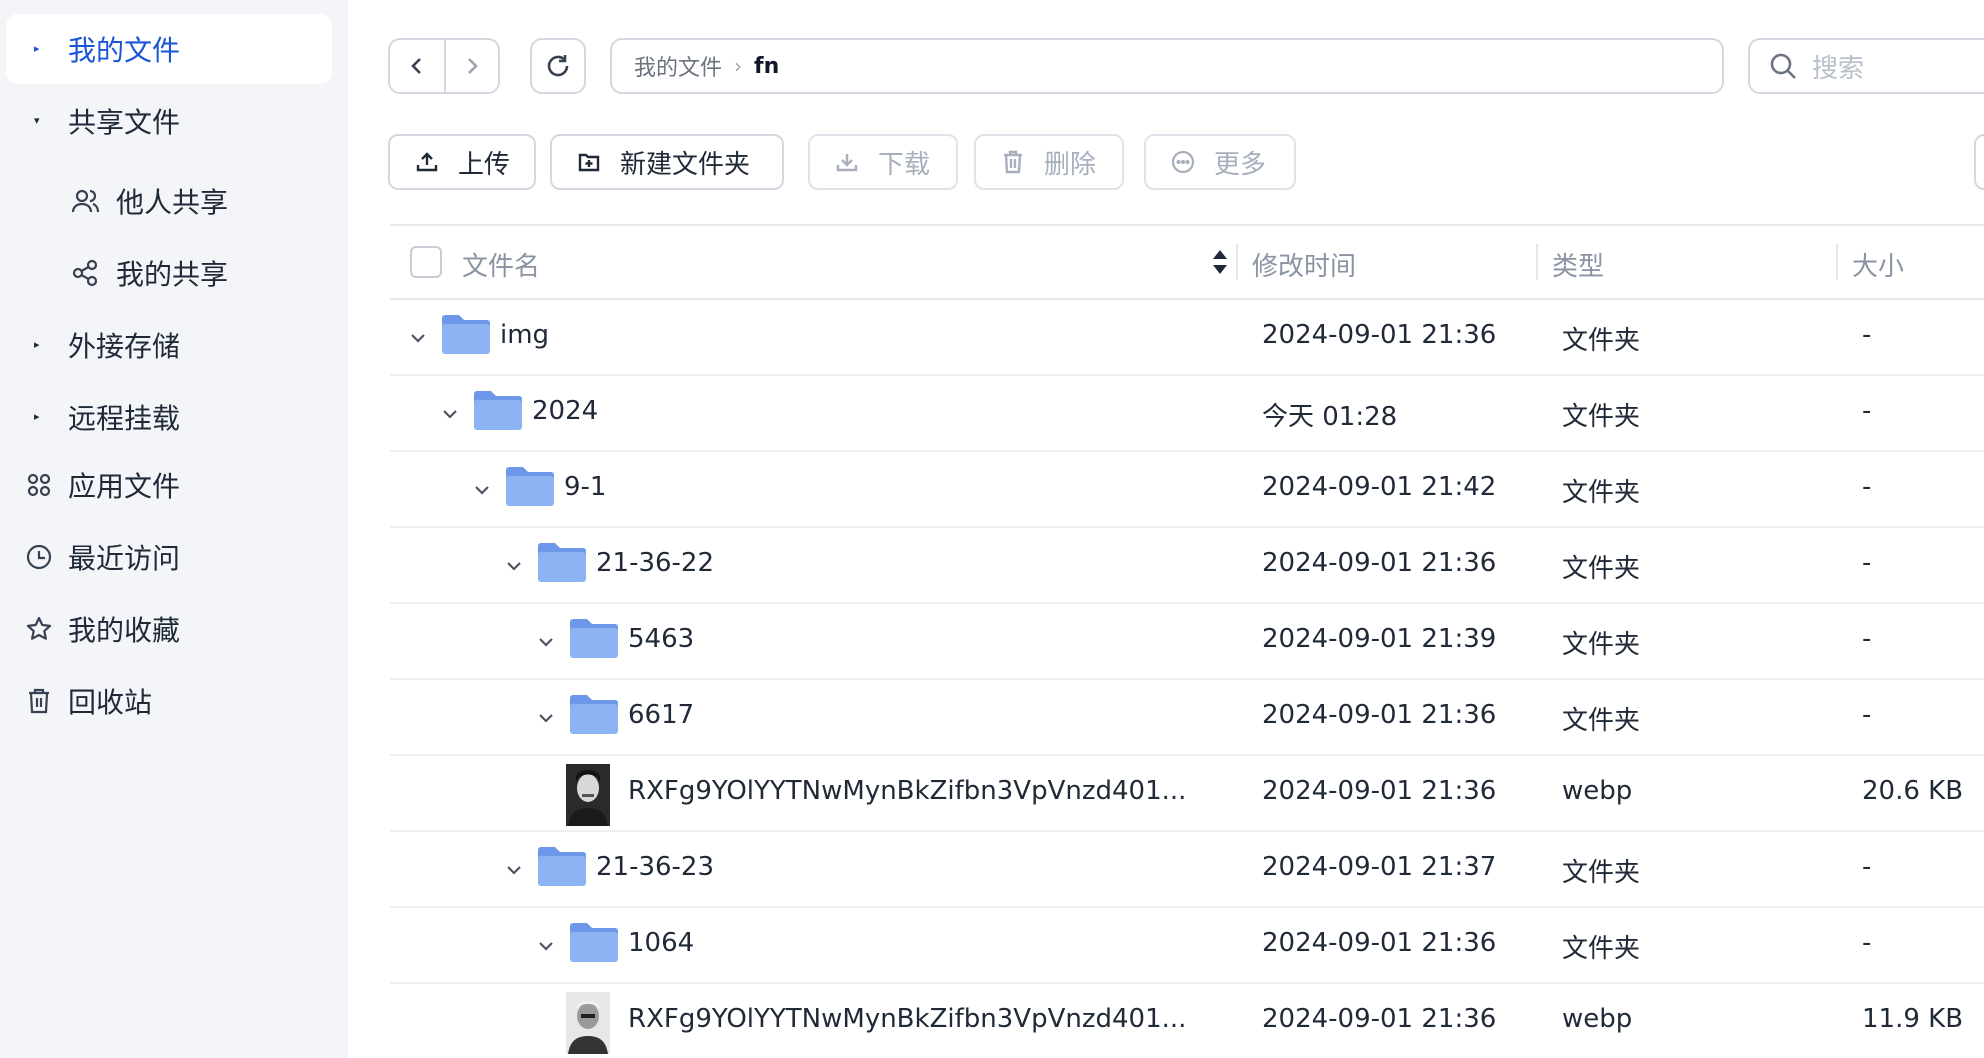 The image size is (1984, 1058). What do you see at coordinates (655, 563) in the screenshot?
I see `file-name: 21-36-22` at bounding box center [655, 563].